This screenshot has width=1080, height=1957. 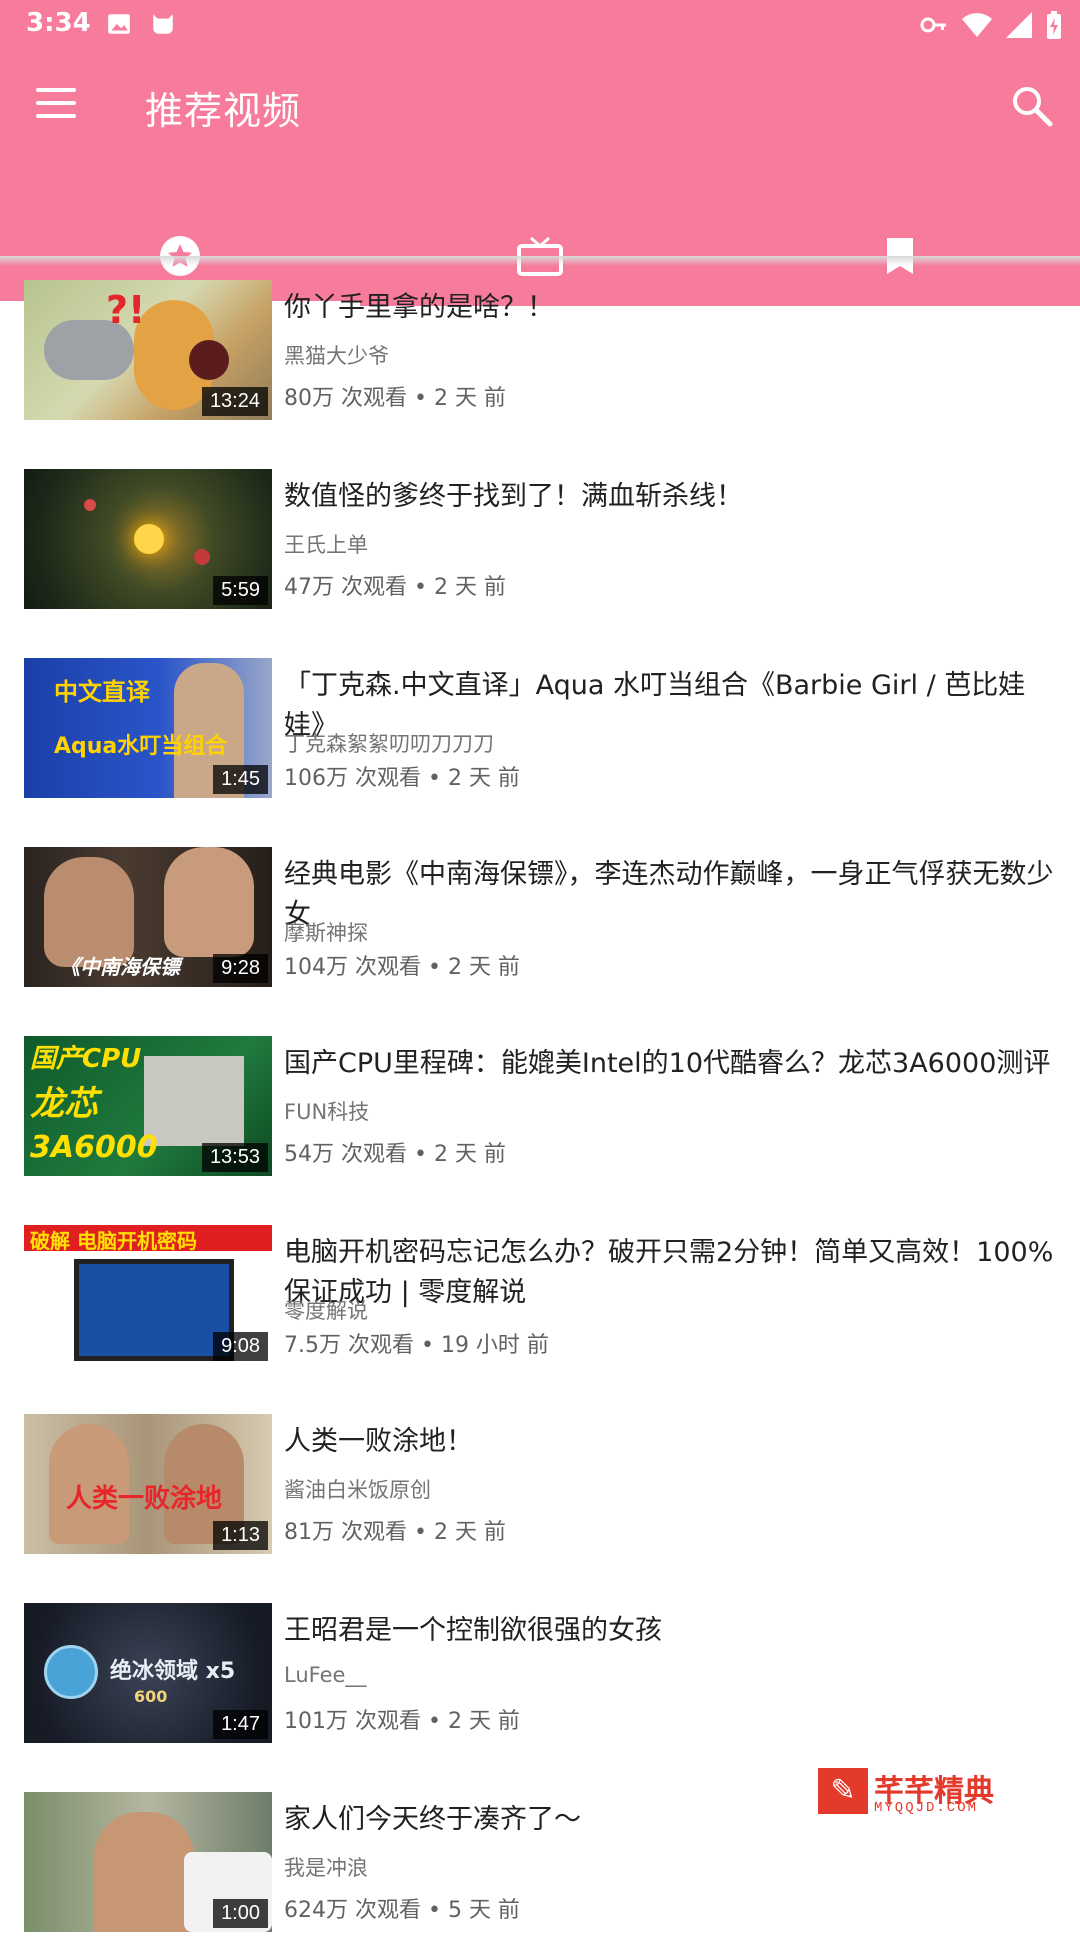 What do you see at coordinates (148, 539) in the screenshot?
I see `video-thumbnail: 5:59` at bounding box center [148, 539].